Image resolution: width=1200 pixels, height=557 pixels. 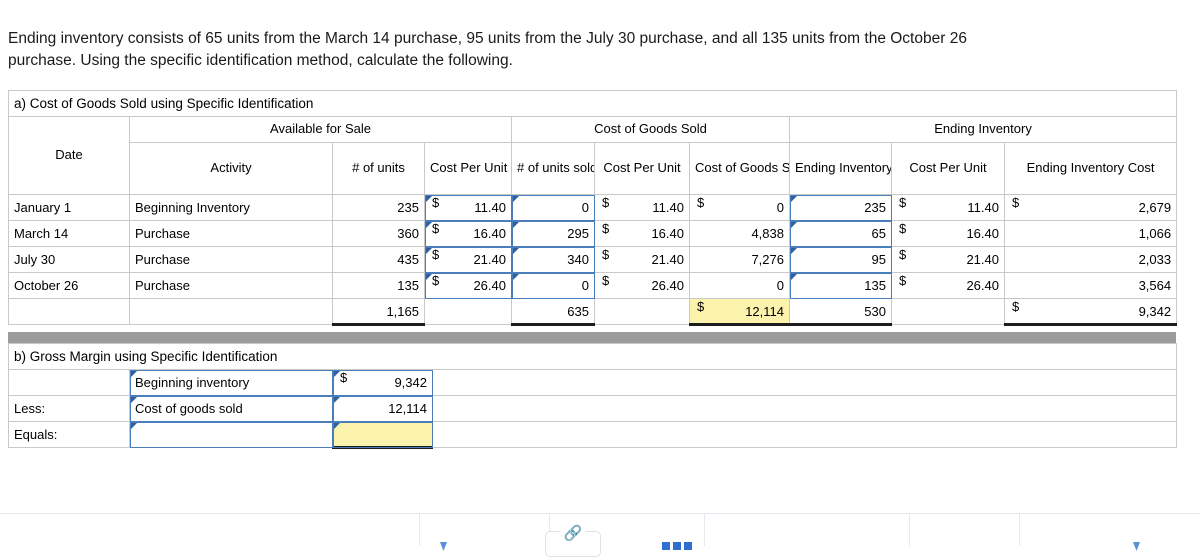 What do you see at coordinates (69, 260) in the screenshot?
I see `cell-date: July 30` at bounding box center [69, 260].